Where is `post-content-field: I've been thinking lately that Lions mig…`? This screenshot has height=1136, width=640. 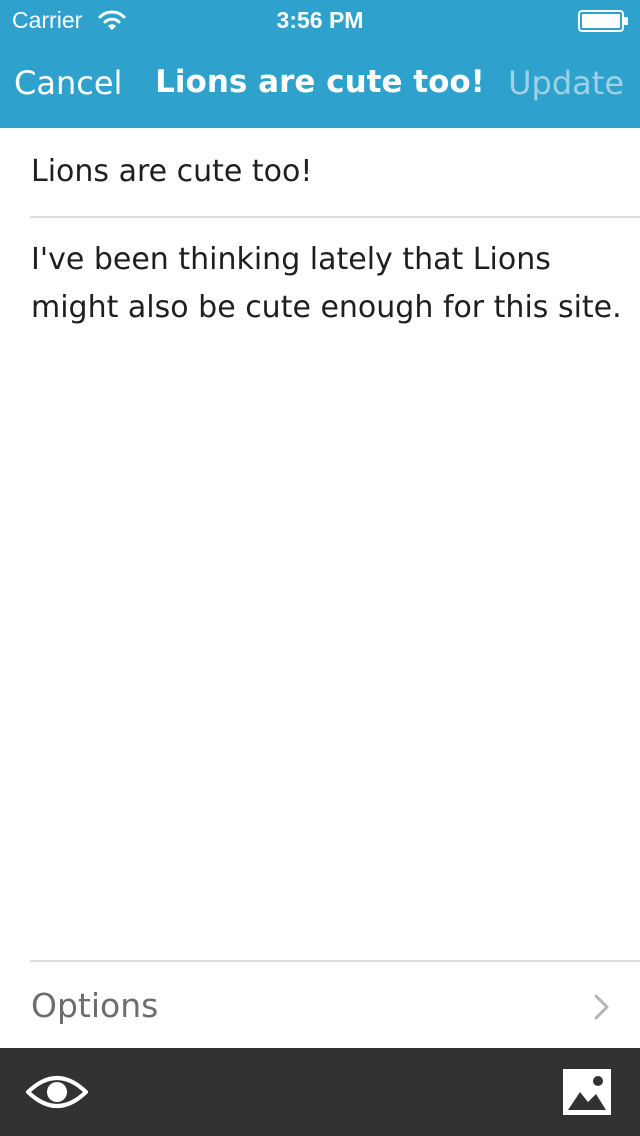 post-content-field: I've been thinking lately that Lions mig… is located at coordinates (328, 284).